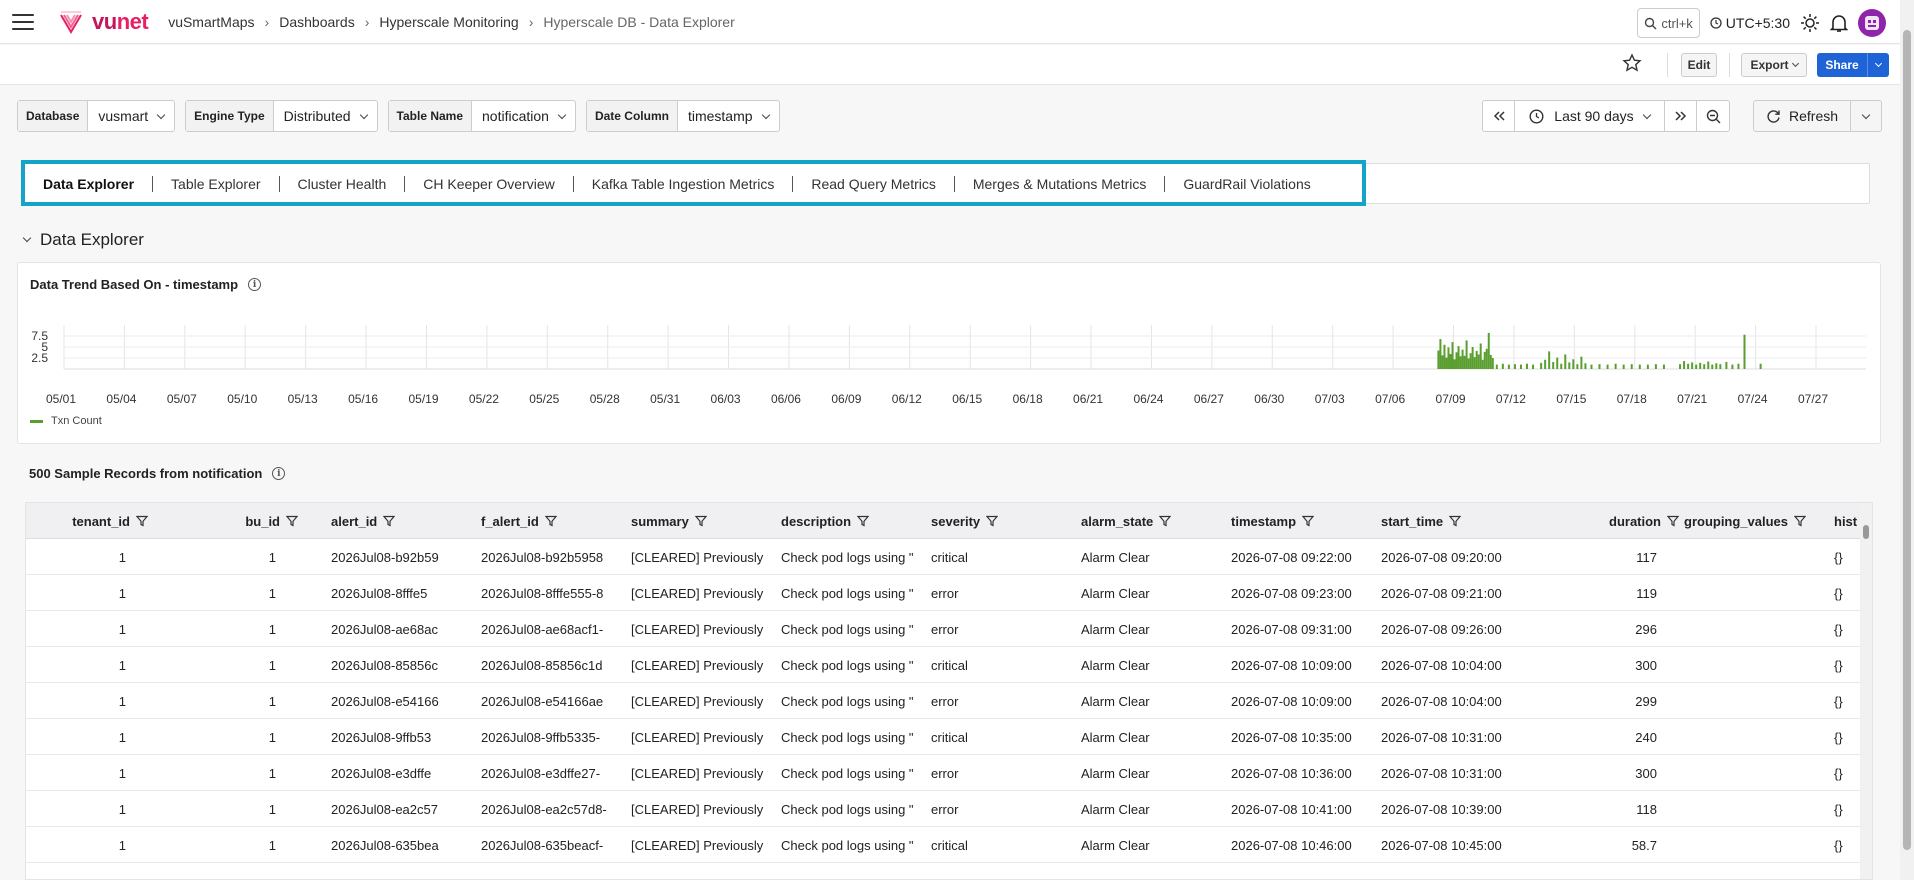 This screenshot has width=1914, height=880. I want to click on database-filter: Database vusmart, so click(96, 116).